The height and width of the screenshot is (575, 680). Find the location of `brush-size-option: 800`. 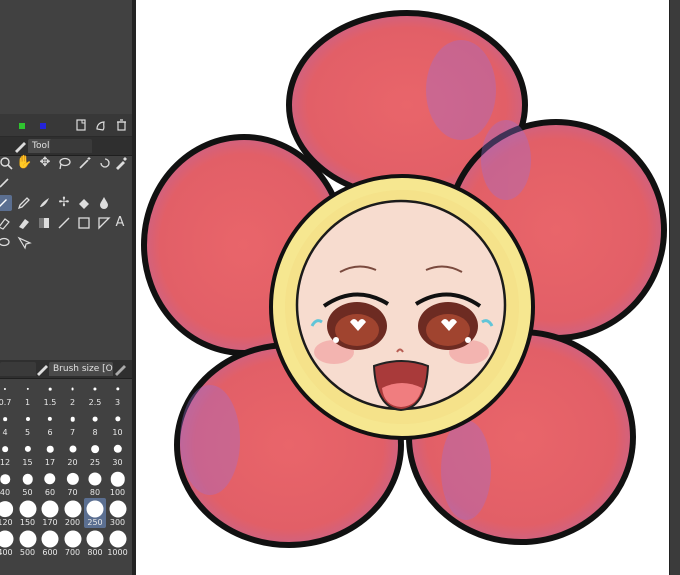

brush-size-option: 800 is located at coordinates (95, 543).